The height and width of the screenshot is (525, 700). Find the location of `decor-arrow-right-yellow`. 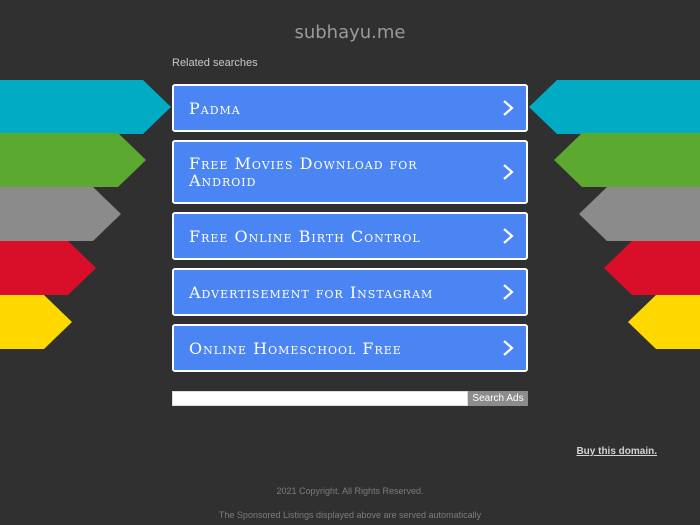

decor-arrow-right-yellow is located at coordinates (664, 322).